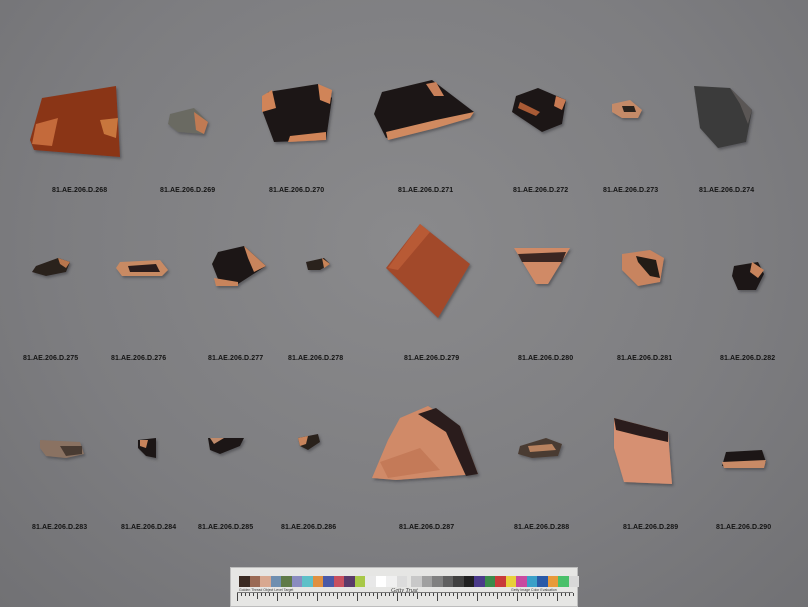  Describe the element at coordinates (727, 190) in the screenshot. I see `label-274: 81.AE.206.D.274` at that location.